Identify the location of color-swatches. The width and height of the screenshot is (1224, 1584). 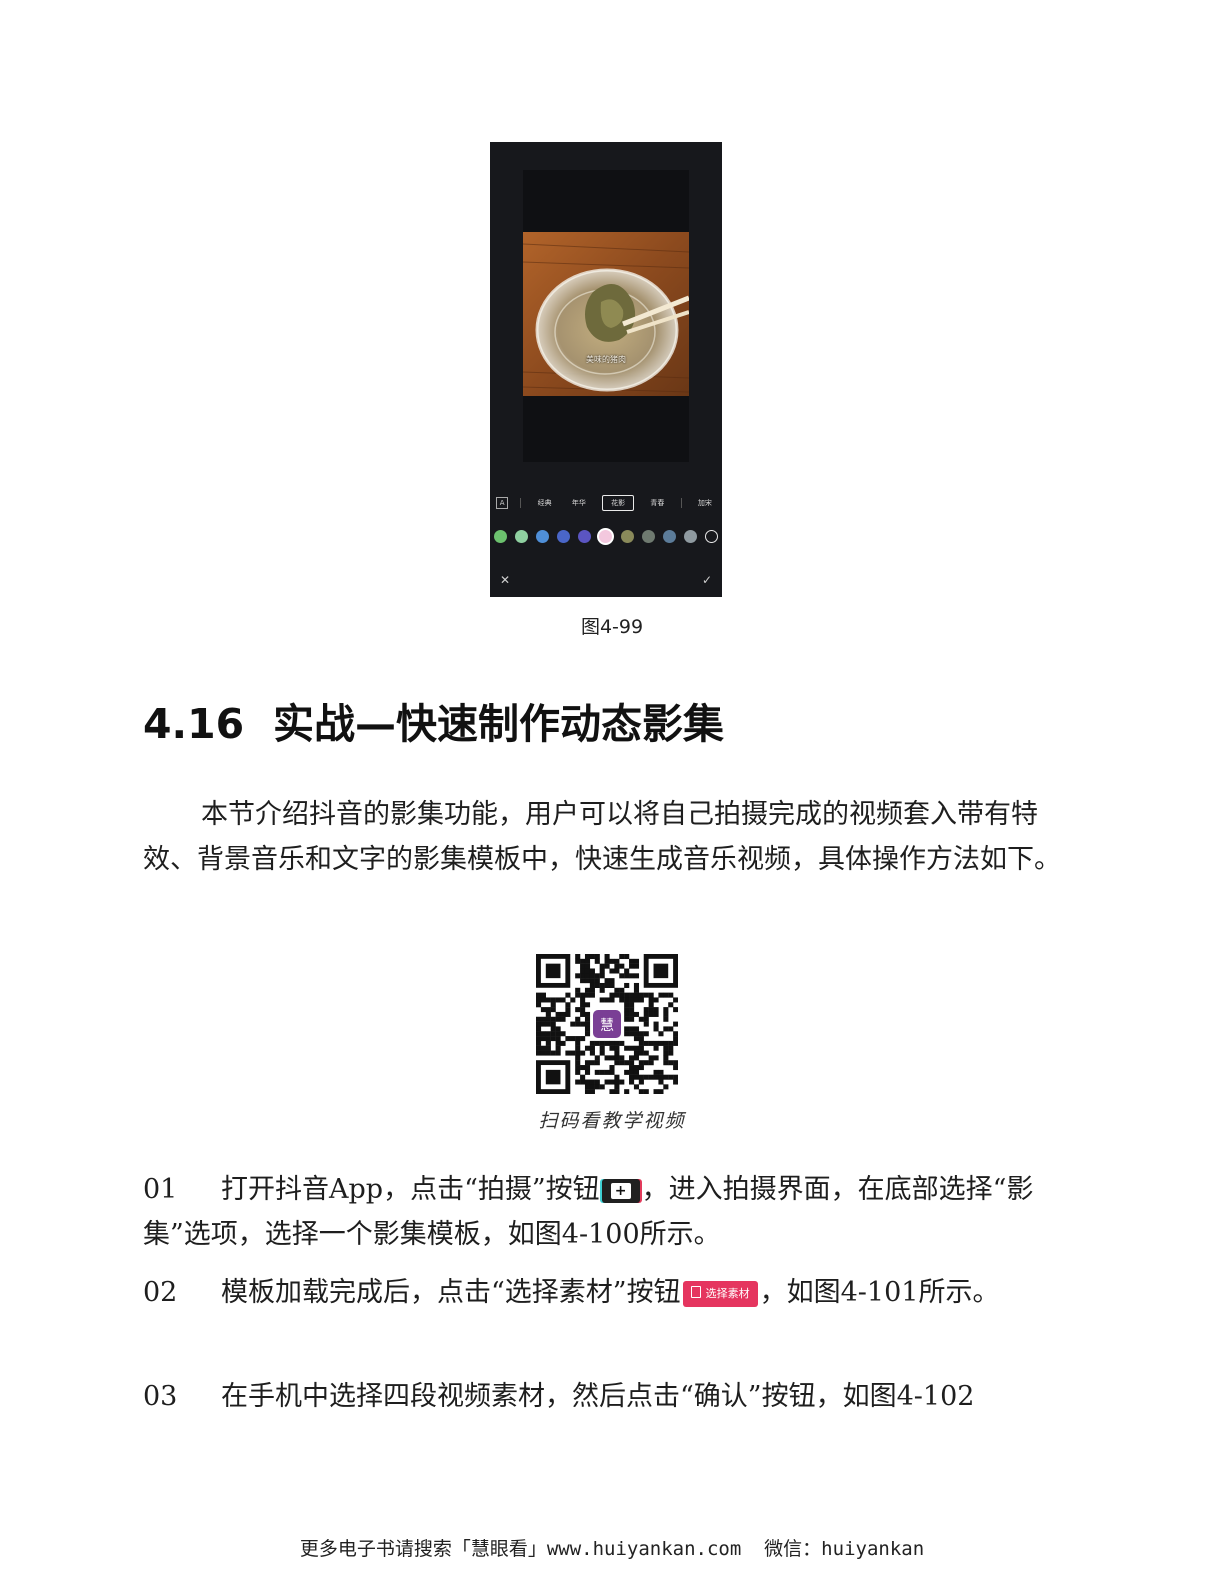
(606, 536).